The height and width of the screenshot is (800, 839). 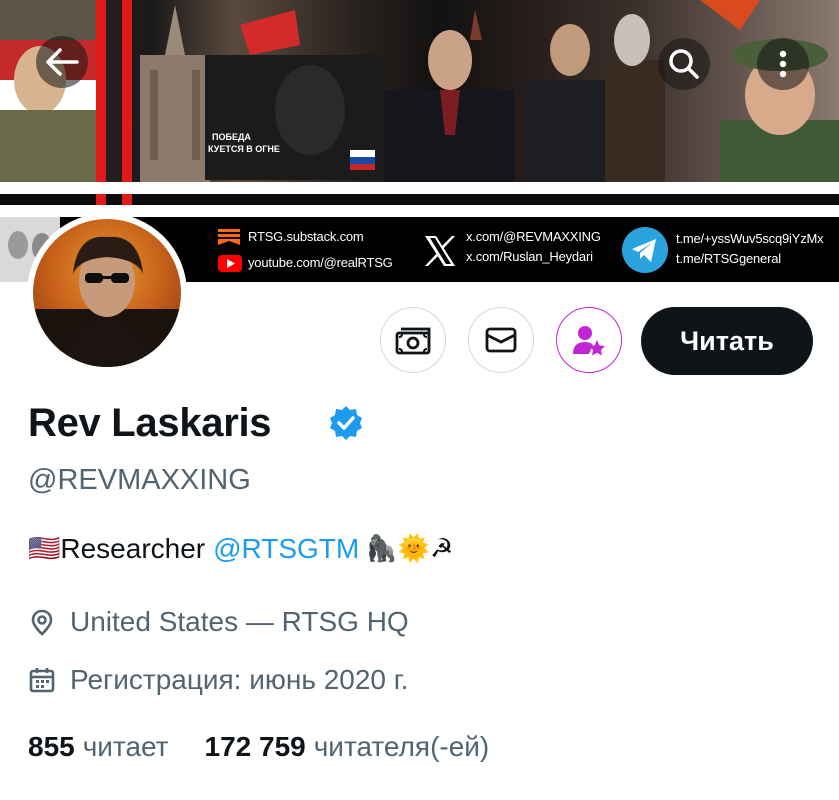 I want to click on avatar-image, so click(x=107, y=293).